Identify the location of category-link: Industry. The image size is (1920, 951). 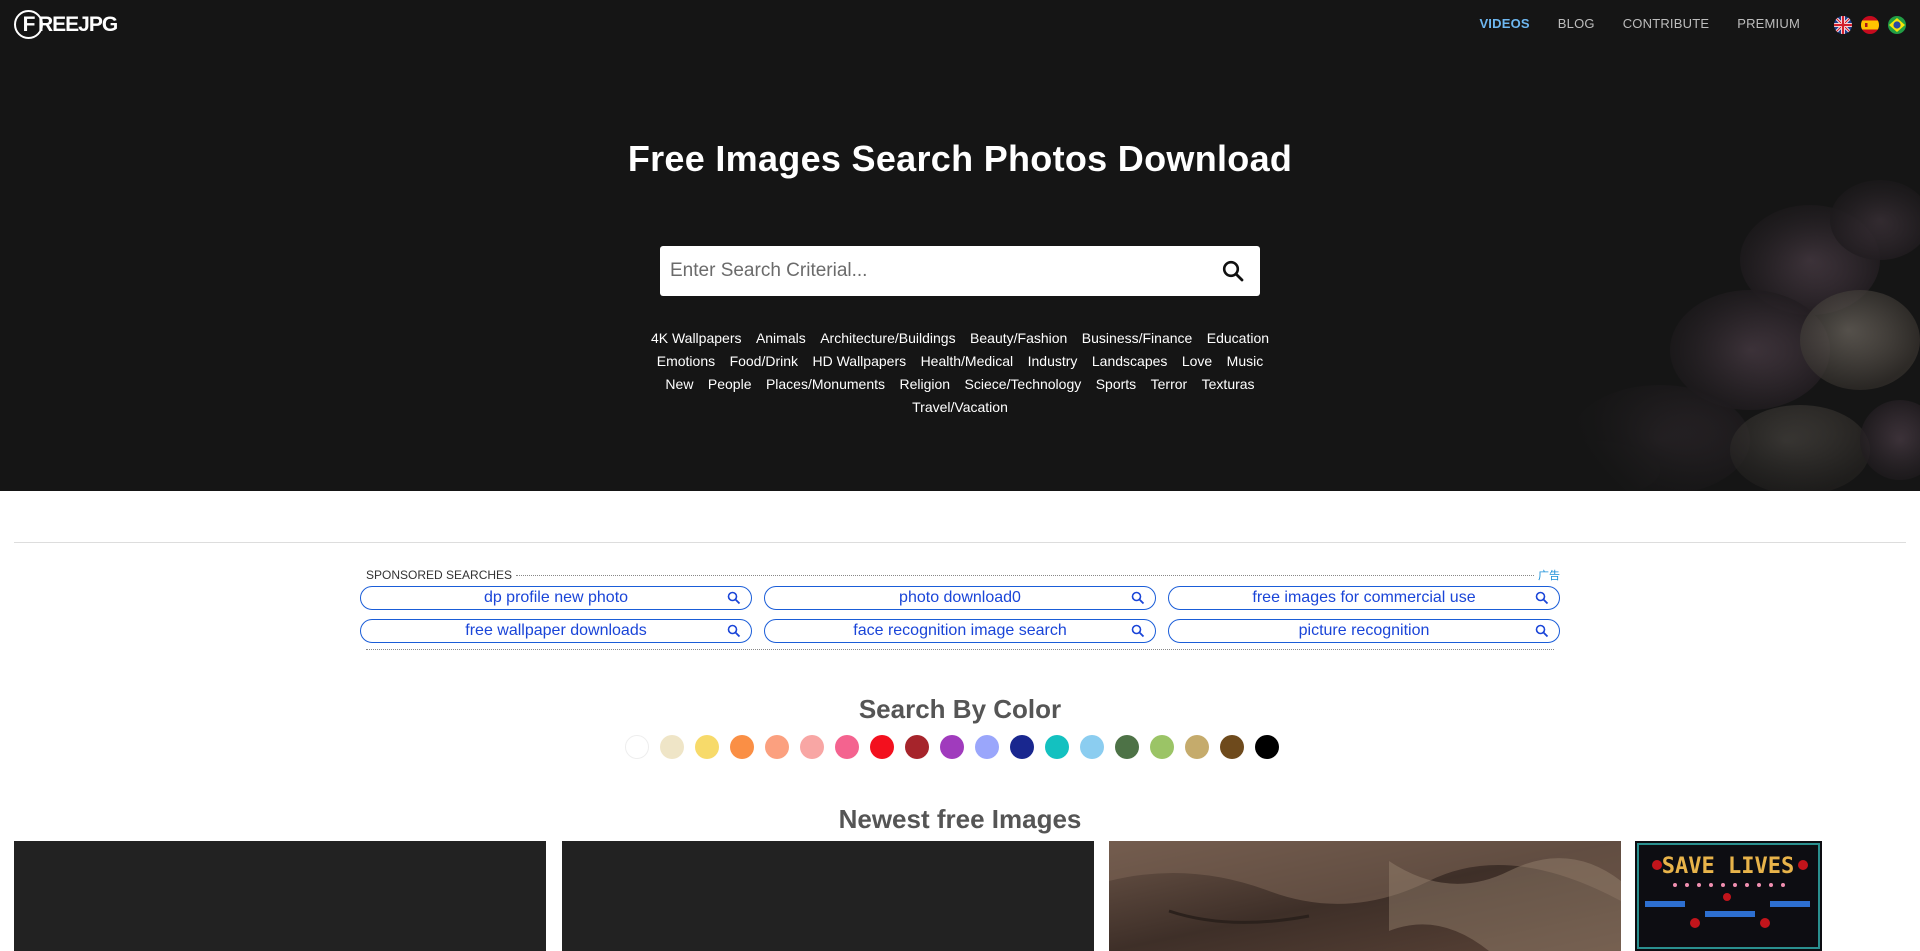
(1053, 361).